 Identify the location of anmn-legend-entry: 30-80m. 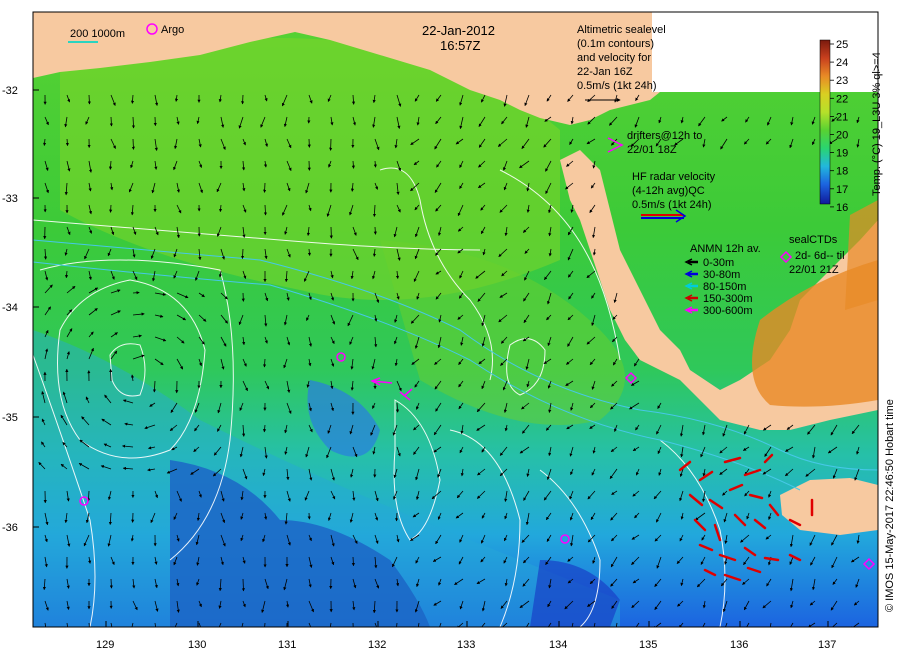
(721, 275).